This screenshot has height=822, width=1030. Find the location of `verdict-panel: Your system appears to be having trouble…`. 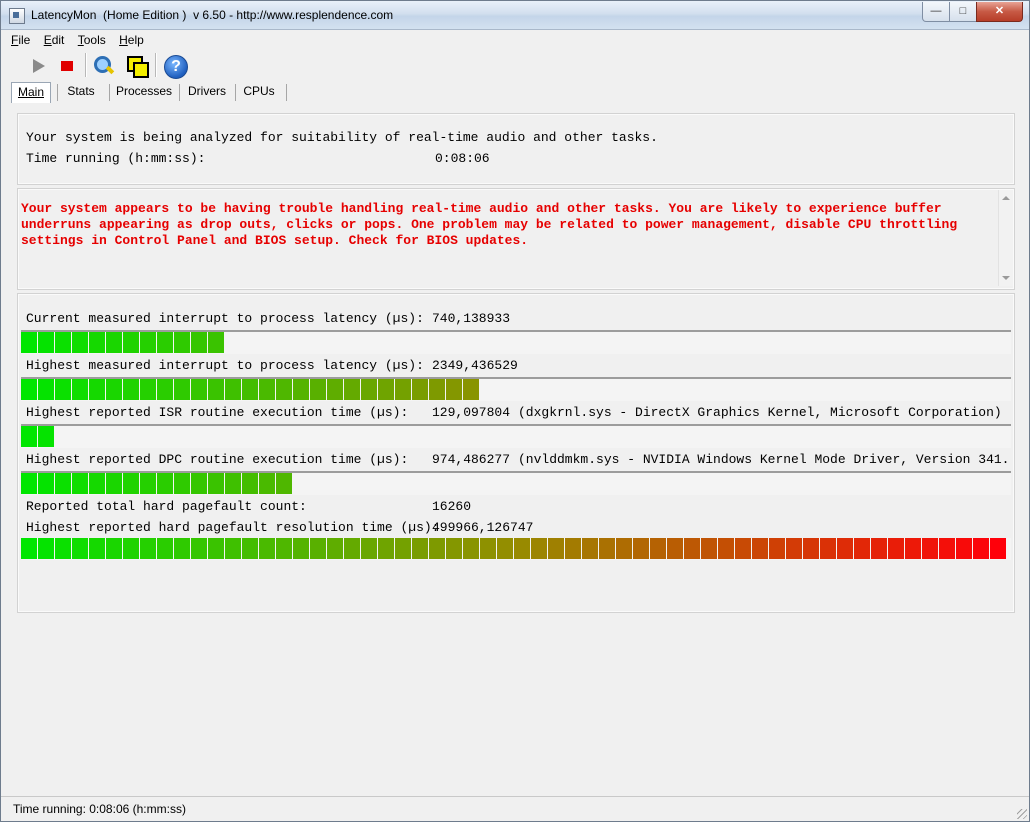

verdict-panel: Your system appears to be having trouble… is located at coordinates (516, 239).